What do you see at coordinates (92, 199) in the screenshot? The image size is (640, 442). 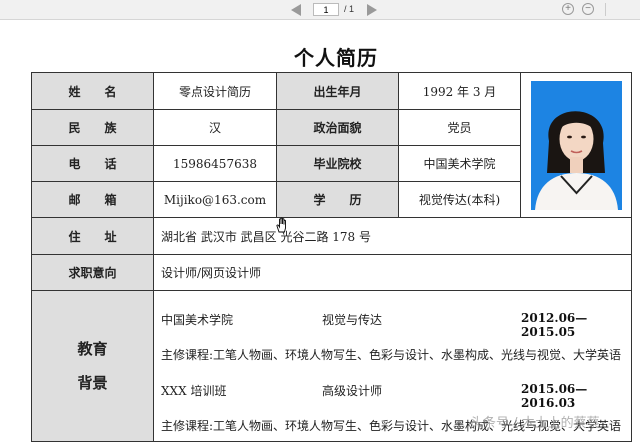 I see `email-label: 邮 箱` at bounding box center [92, 199].